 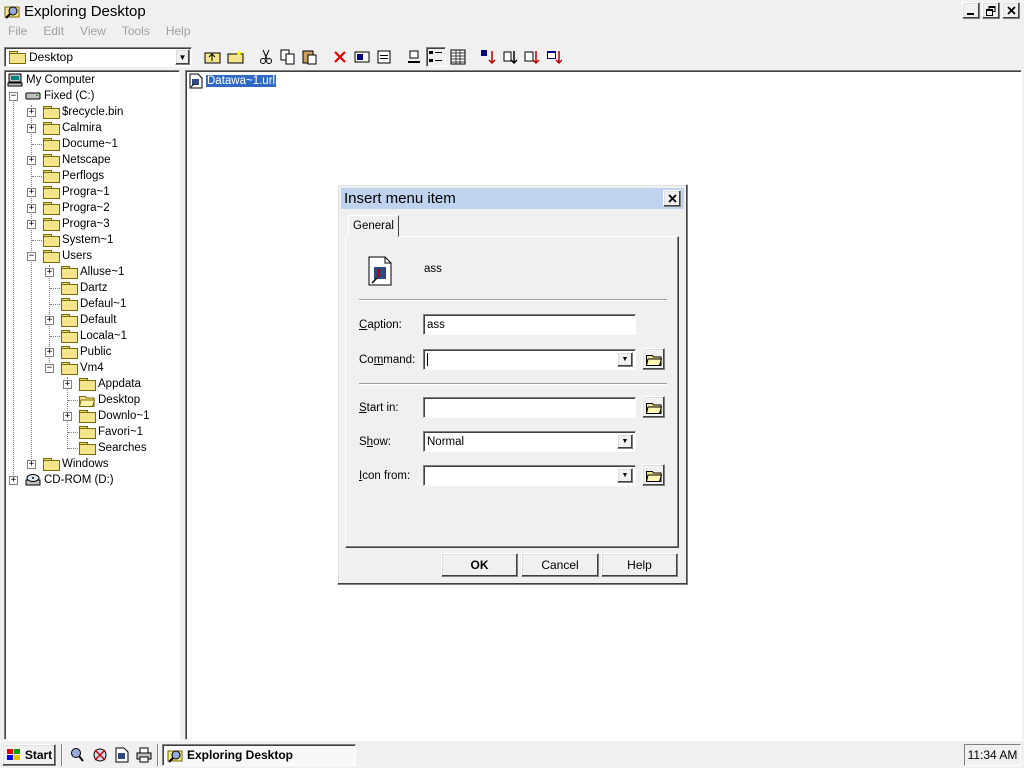 What do you see at coordinates (560, 565) in the screenshot?
I see `cancel-button: Cancel` at bounding box center [560, 565].